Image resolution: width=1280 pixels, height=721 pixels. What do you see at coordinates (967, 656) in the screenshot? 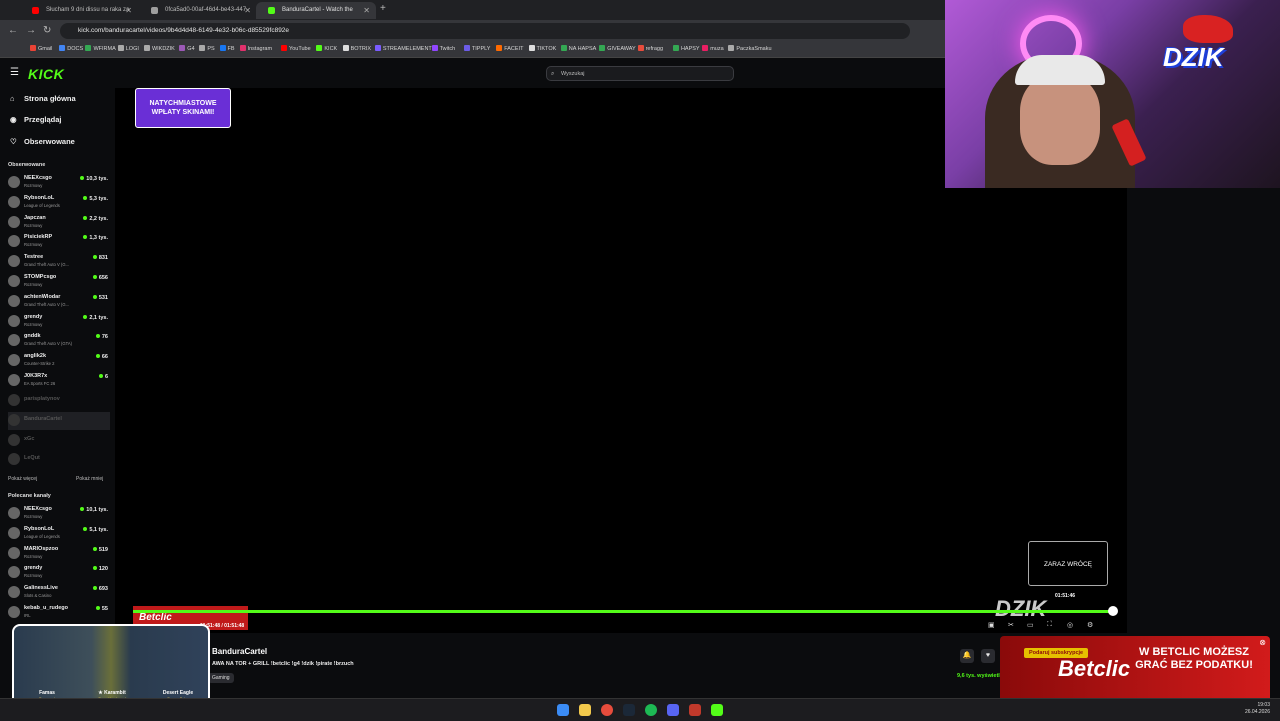
I see `bell-icon: 🔔` at bounding box center [967, 656].